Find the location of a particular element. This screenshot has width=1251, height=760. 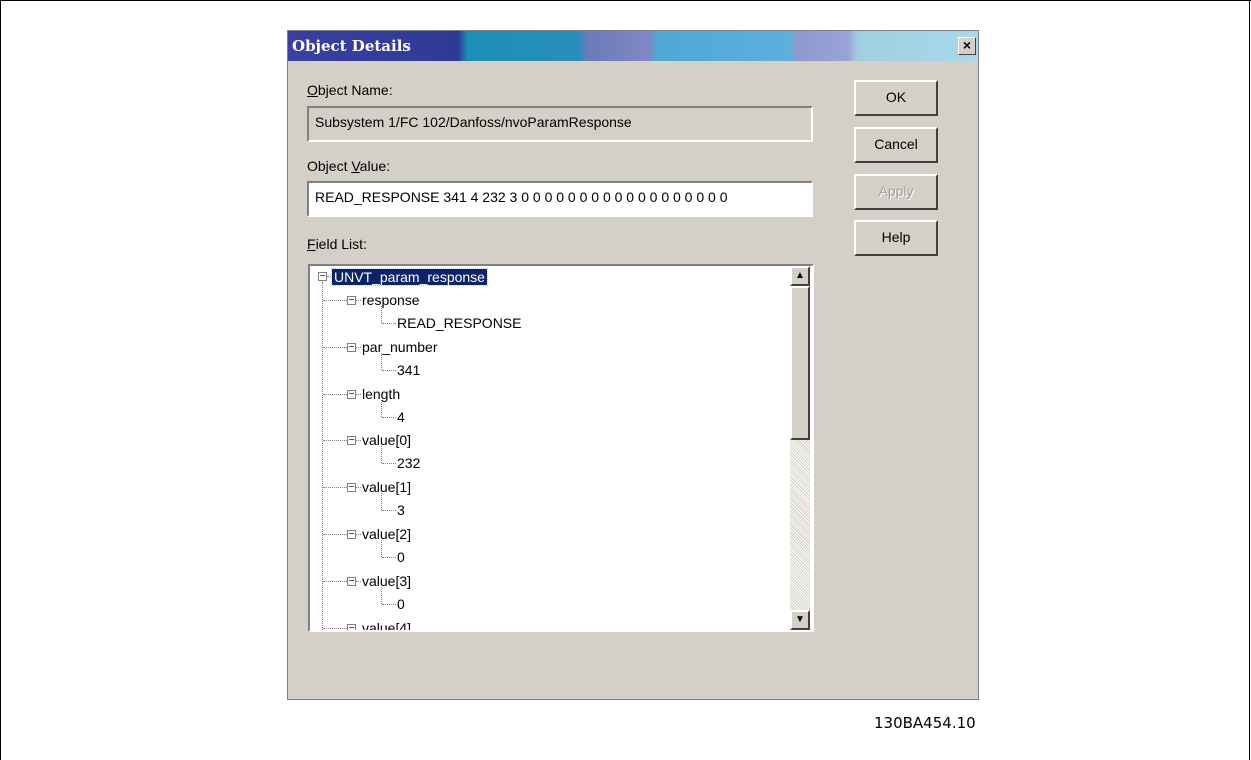

close-button: × is located at coordinates (967, 46).